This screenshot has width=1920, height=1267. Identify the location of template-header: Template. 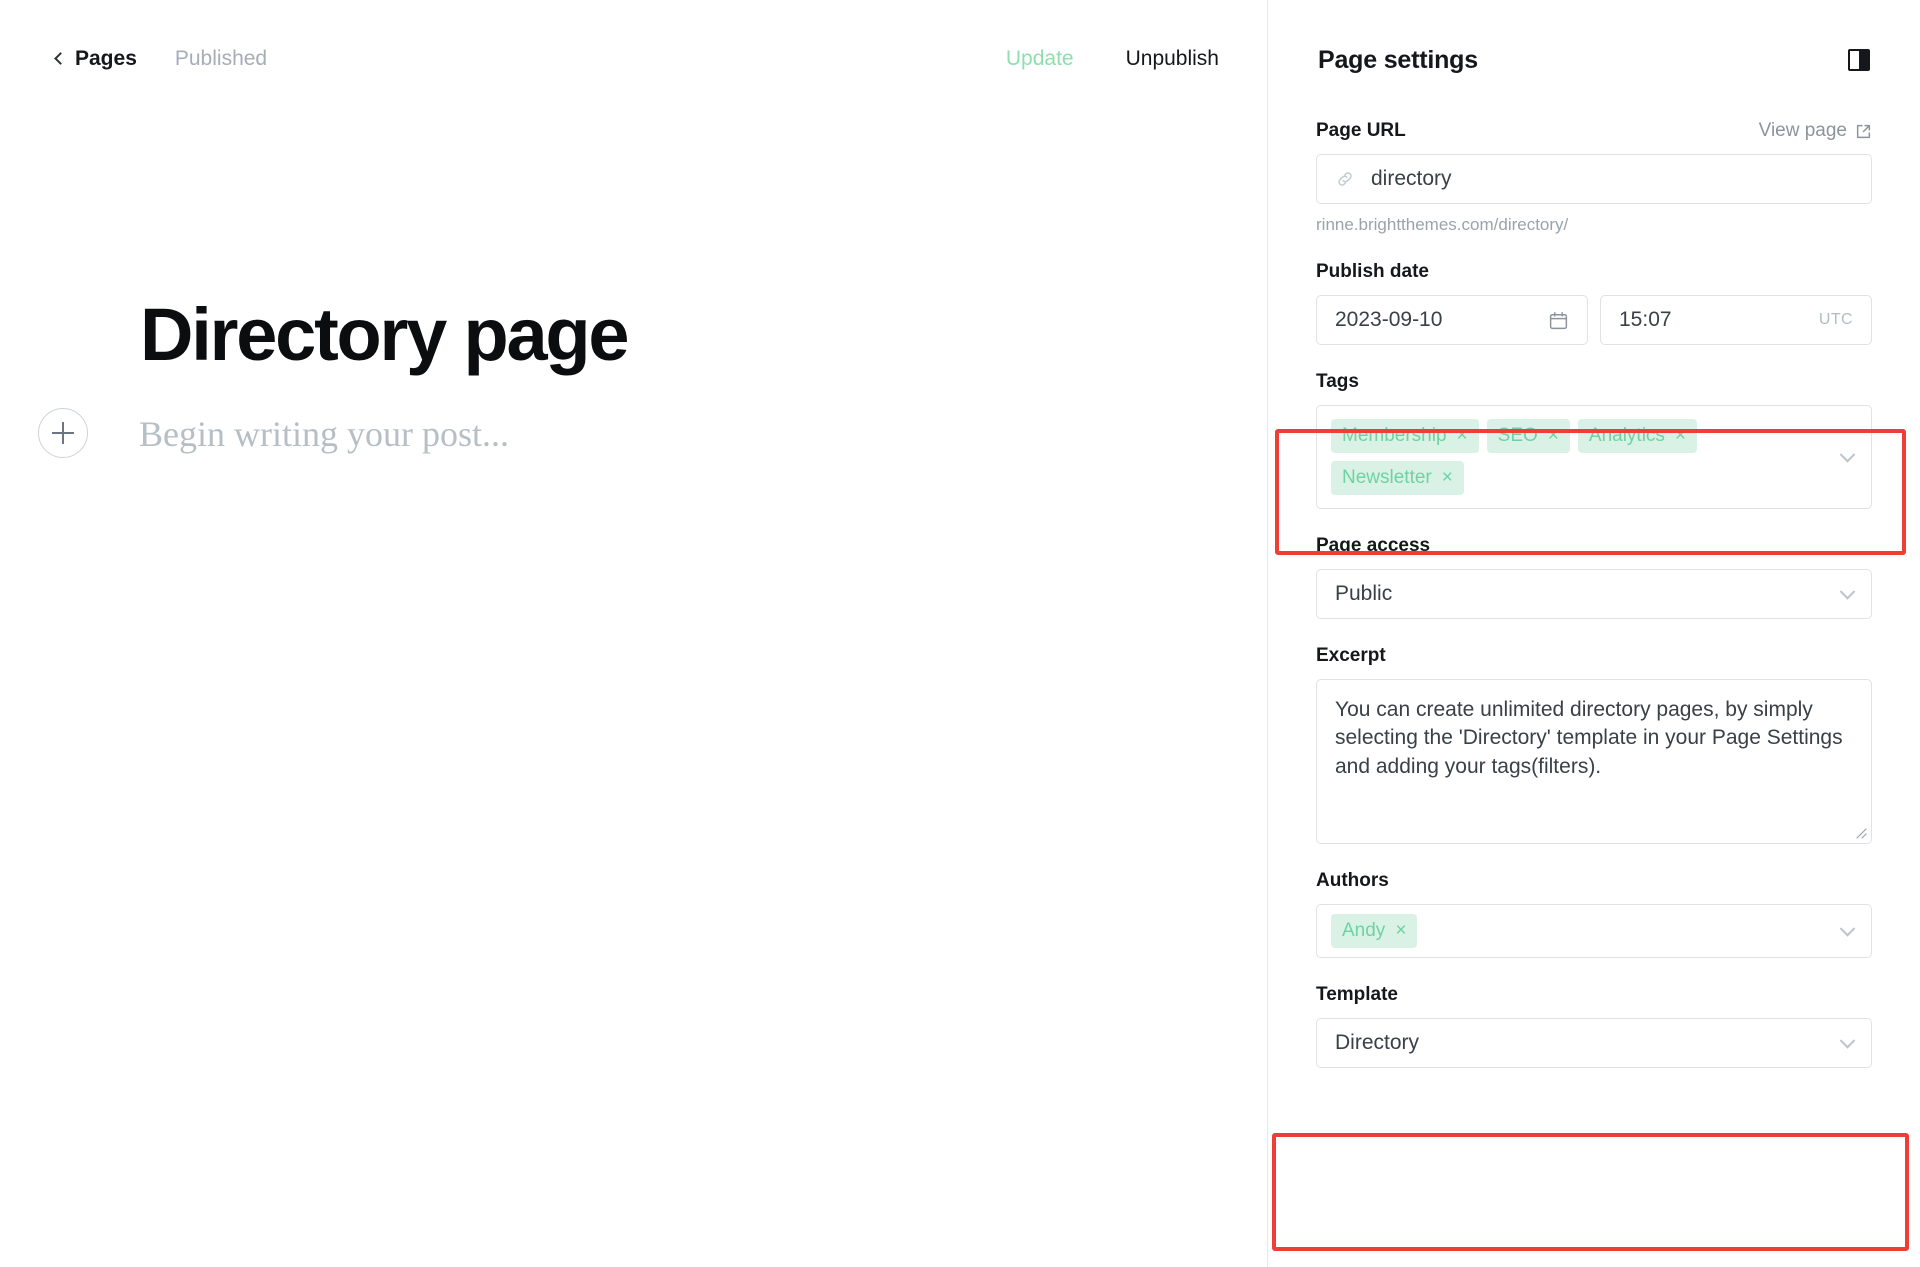
(1594, 995).